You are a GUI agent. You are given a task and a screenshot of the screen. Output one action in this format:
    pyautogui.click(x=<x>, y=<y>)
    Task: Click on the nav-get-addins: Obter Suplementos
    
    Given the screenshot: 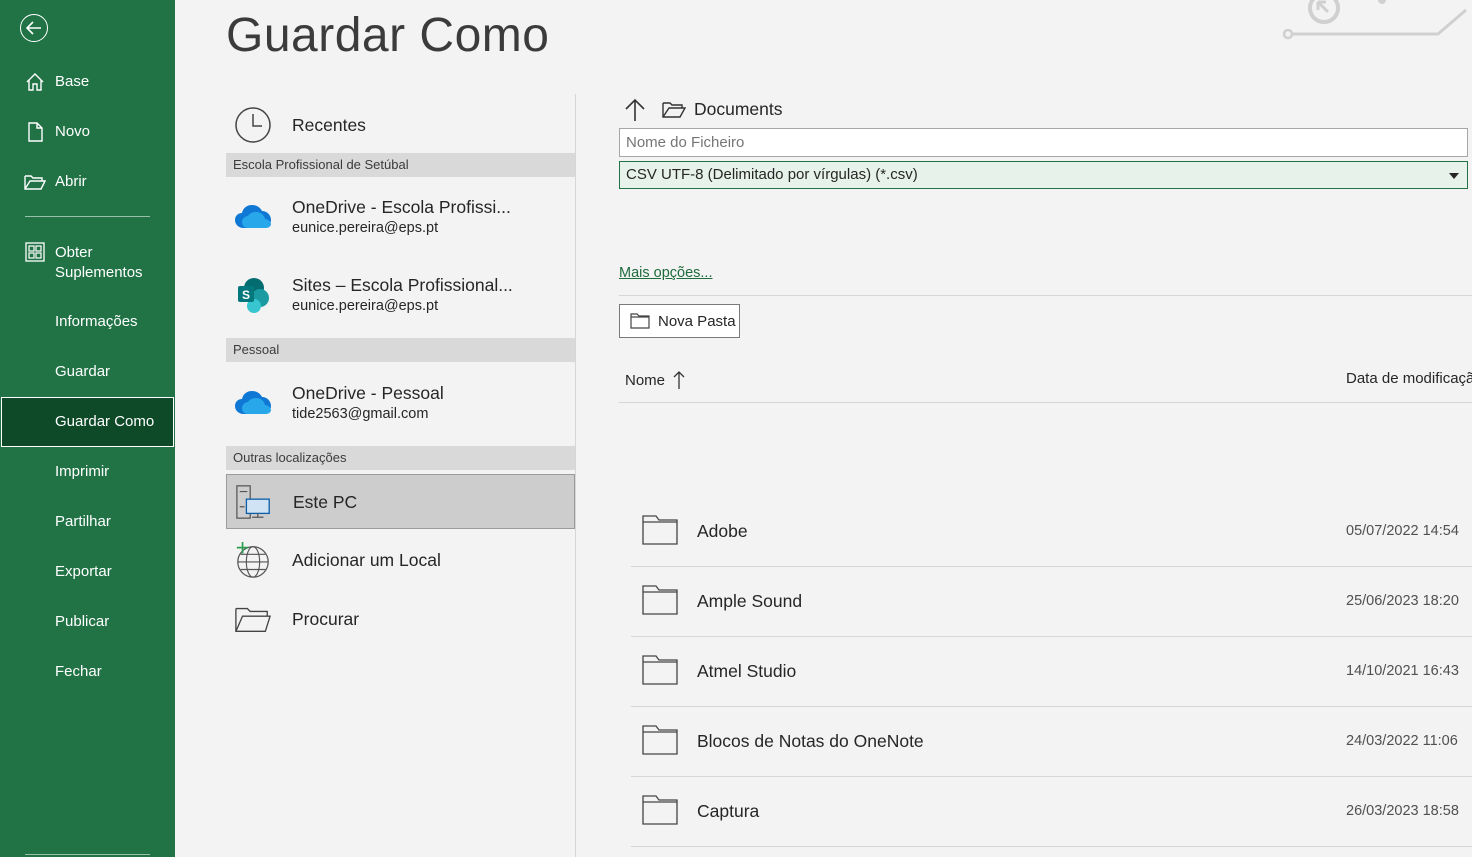 What is the action you would take?
    pyautogui.click(x=87, y=263)
    